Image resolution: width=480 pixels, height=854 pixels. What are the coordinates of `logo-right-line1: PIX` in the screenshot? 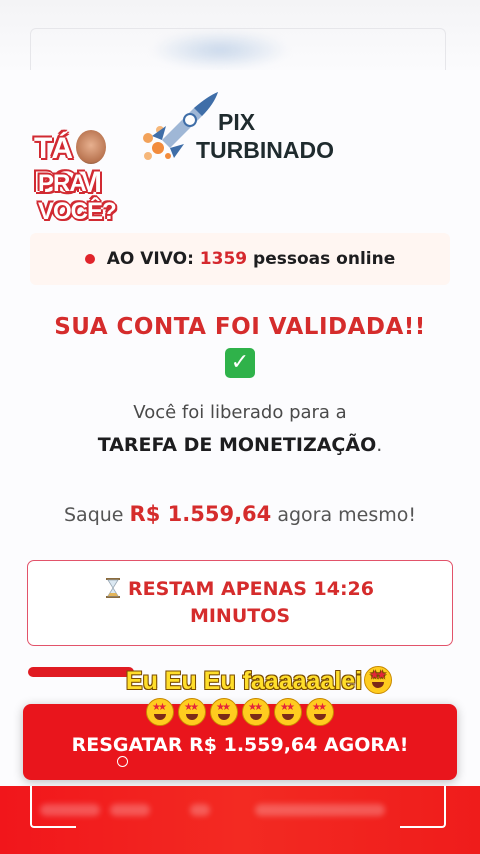 It's located at (237, 122).